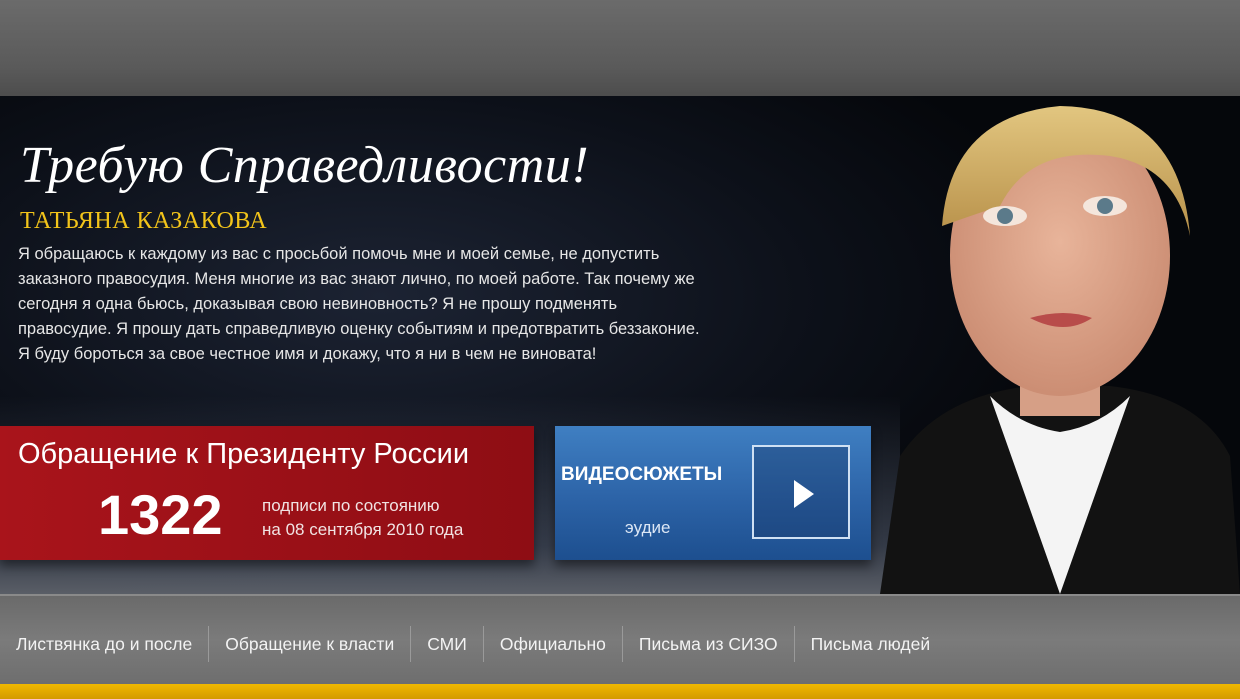  What do you see at coordinates (363, 529) in the screenshot?
I see `signature-note-line2: на 08 сентября 2010 года` at bounding box center [363, 529].